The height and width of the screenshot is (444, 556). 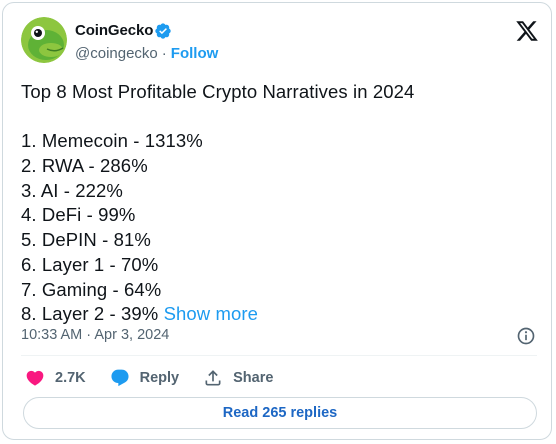 I want to click on divider, so click(x=279, y=355).